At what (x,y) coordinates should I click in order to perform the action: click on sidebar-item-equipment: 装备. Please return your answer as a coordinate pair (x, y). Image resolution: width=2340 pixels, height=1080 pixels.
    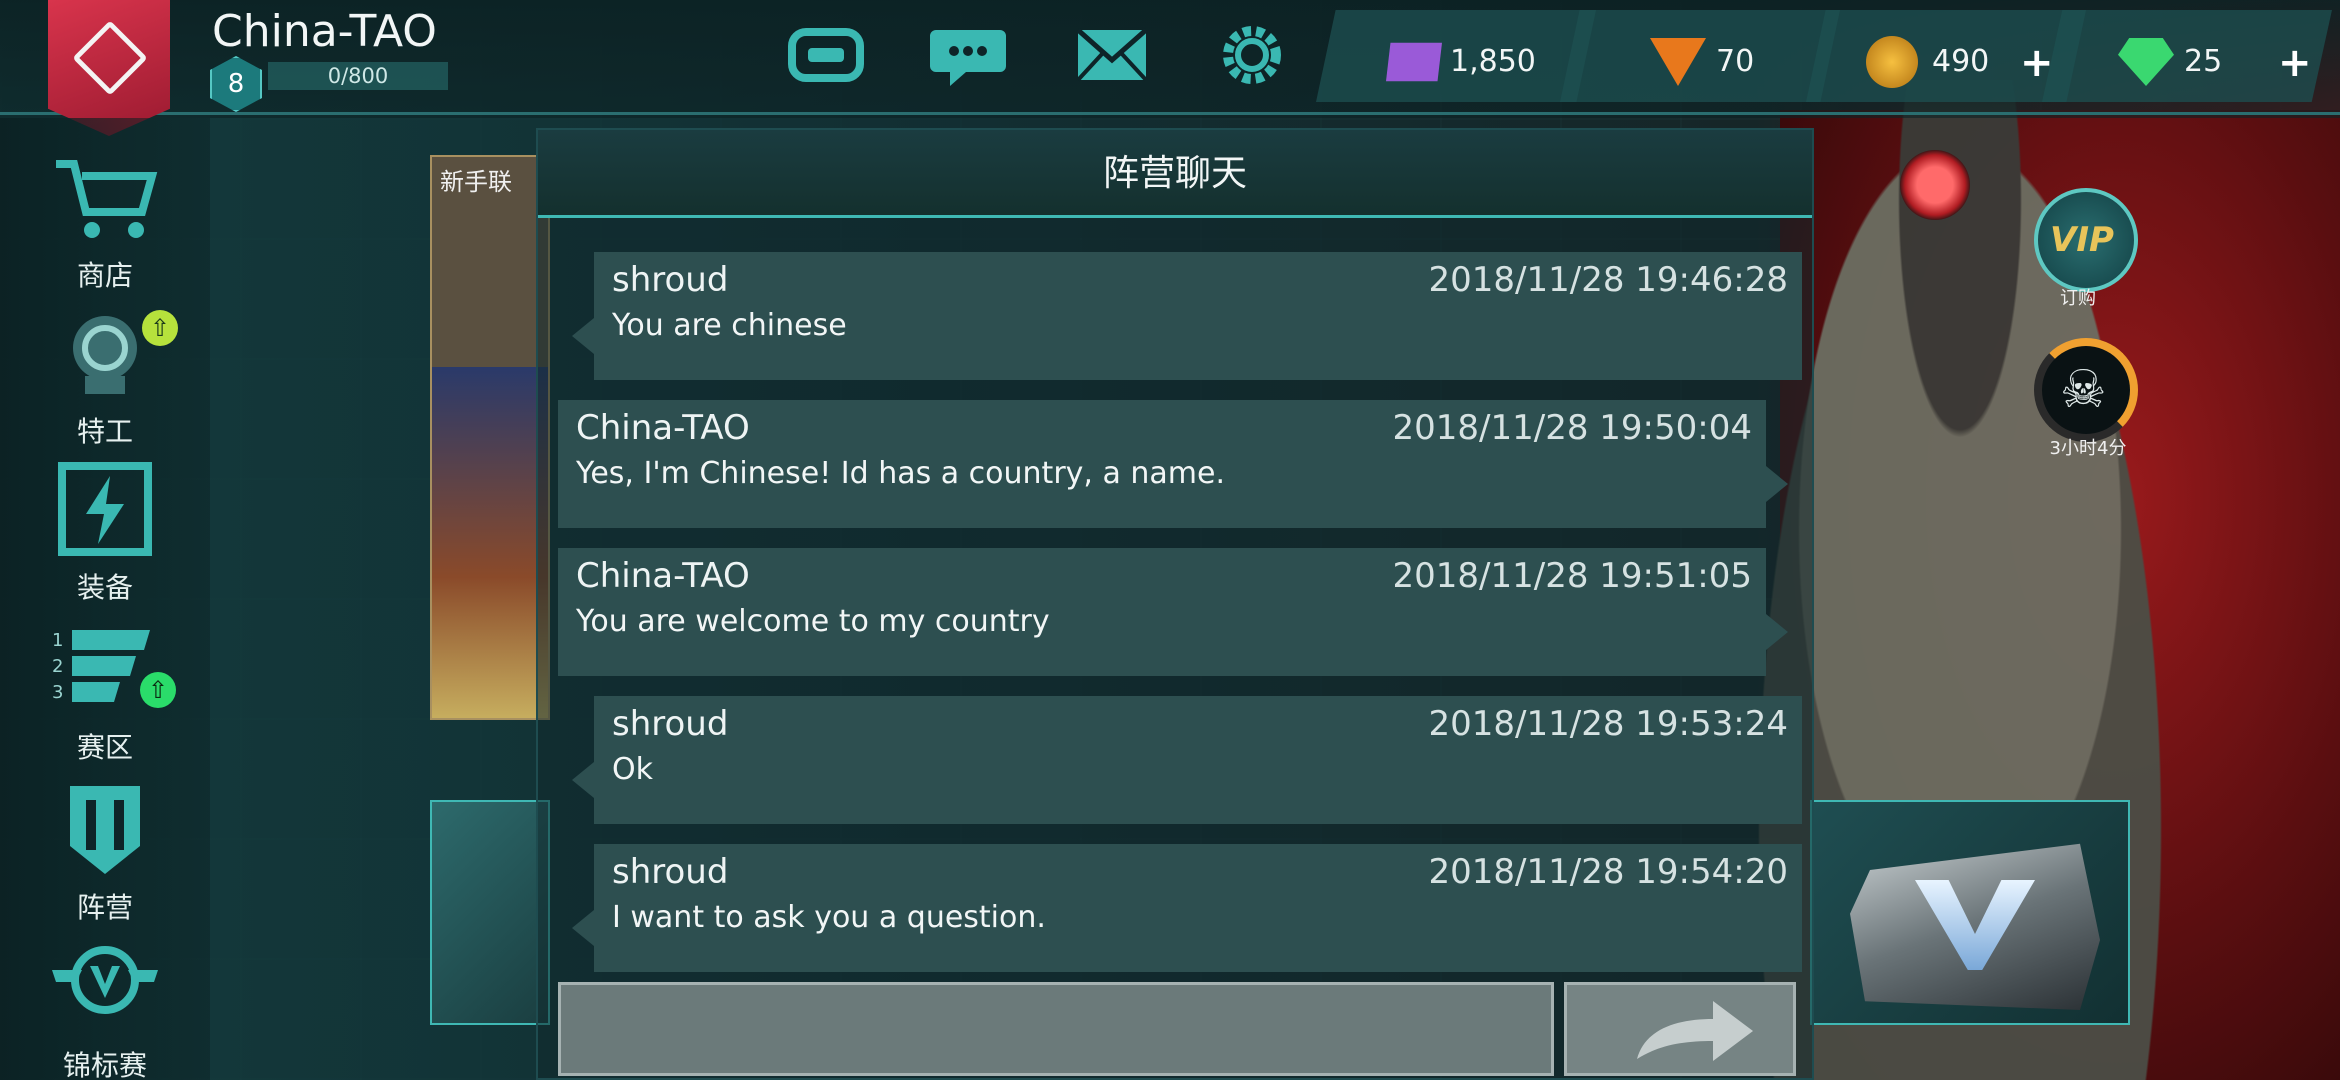
    Looking at the image, I should click on (105, 537).